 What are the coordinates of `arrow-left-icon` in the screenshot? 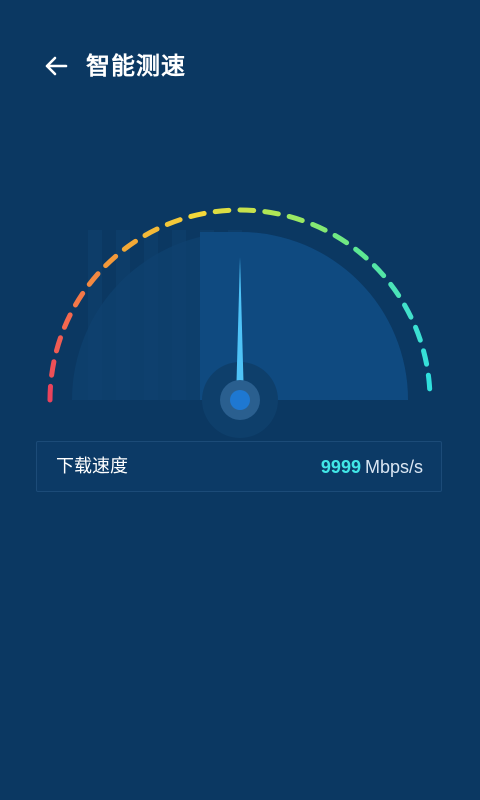 It's located at (56, 66).